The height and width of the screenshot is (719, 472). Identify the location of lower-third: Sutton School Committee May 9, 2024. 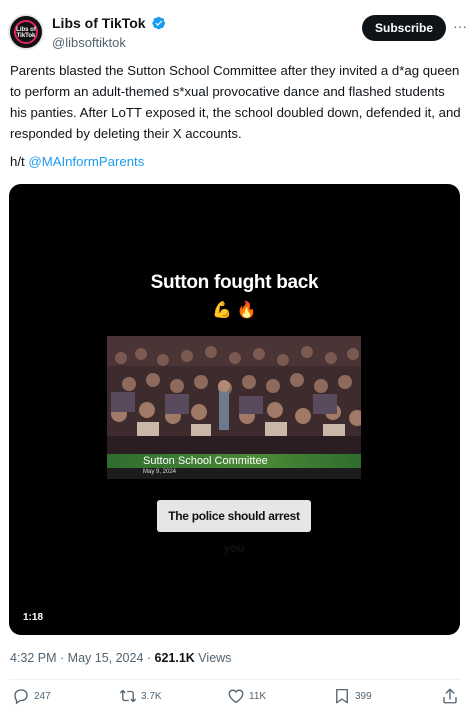
(234, 466).